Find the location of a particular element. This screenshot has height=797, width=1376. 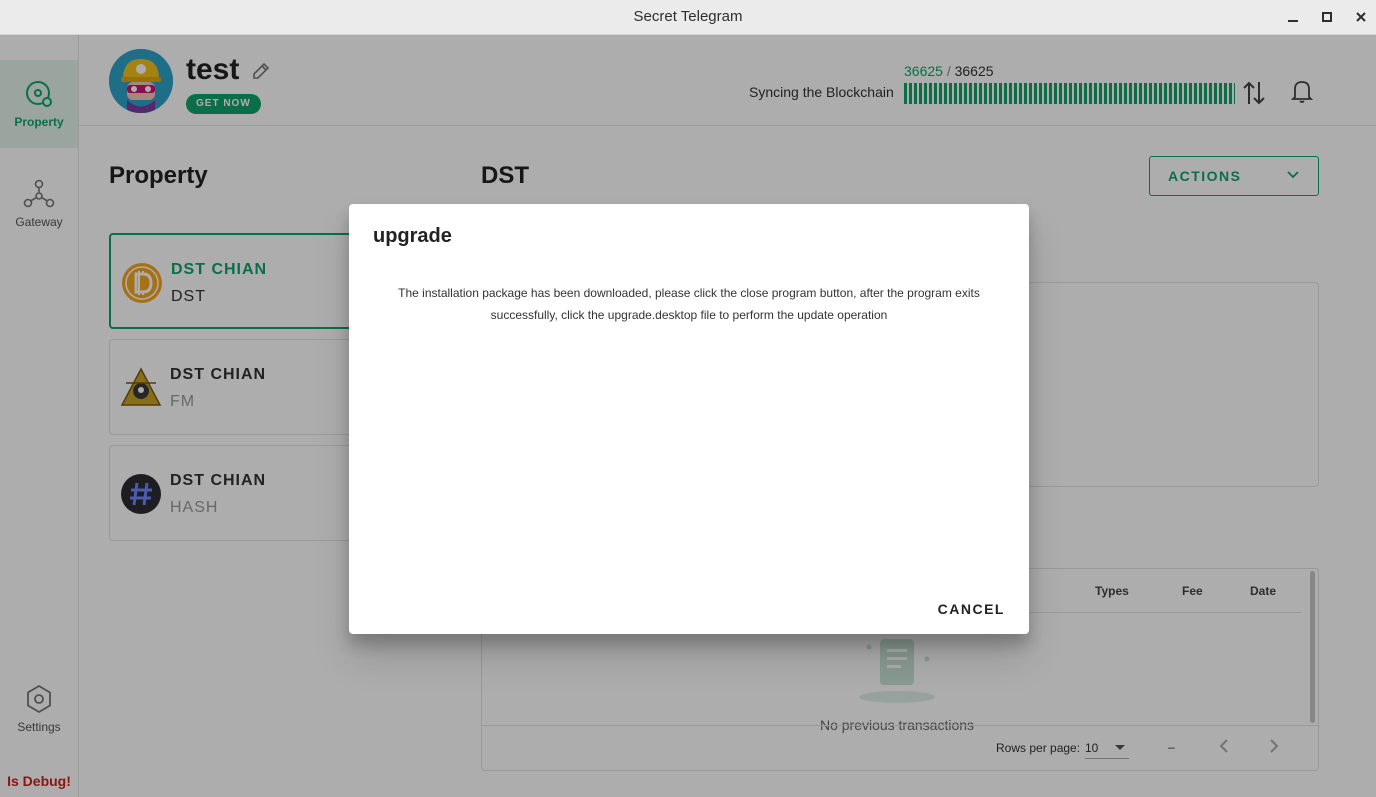

maximize-button is located at coordinates (1327, 17).